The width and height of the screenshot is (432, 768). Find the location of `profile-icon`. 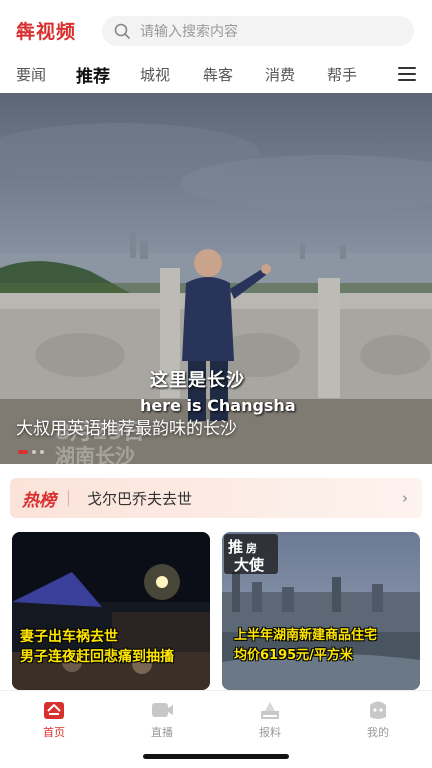

profile-icon is located at coordinates (378, 710).